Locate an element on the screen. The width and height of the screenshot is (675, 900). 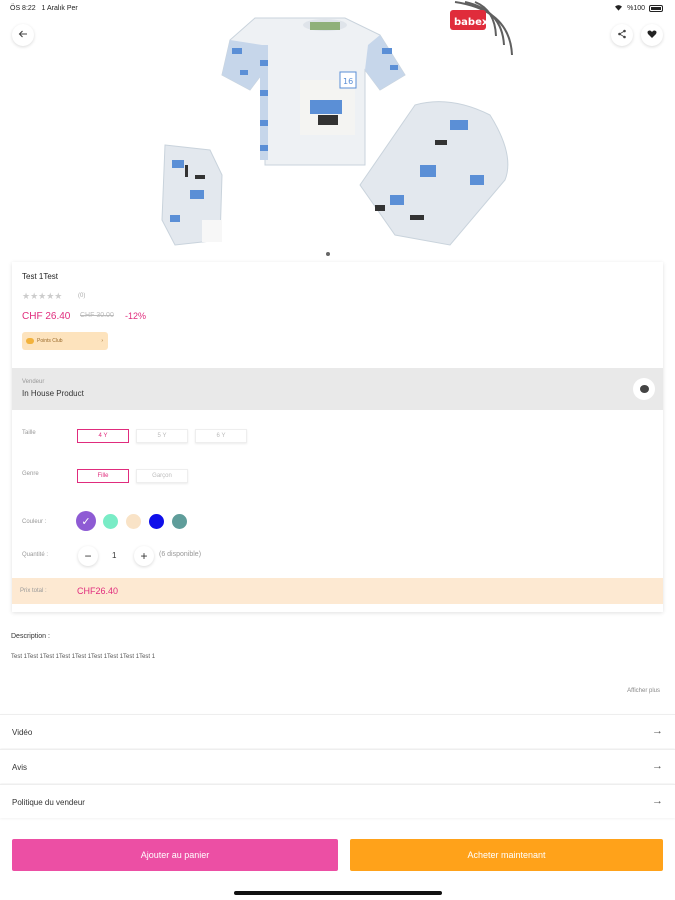
favorite-button is located at coordinates (652, 35).